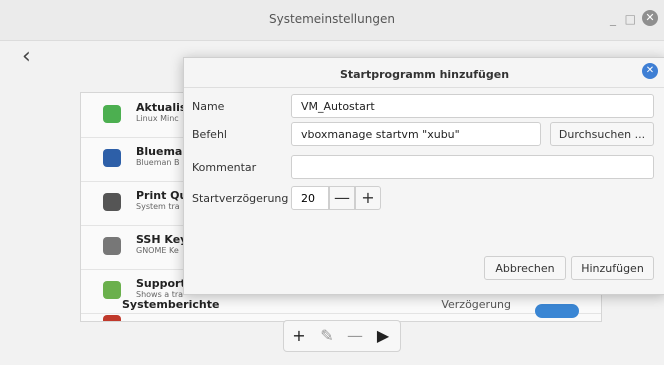  I want to click on cancel-button: Abbrechen, so click(525, 268).